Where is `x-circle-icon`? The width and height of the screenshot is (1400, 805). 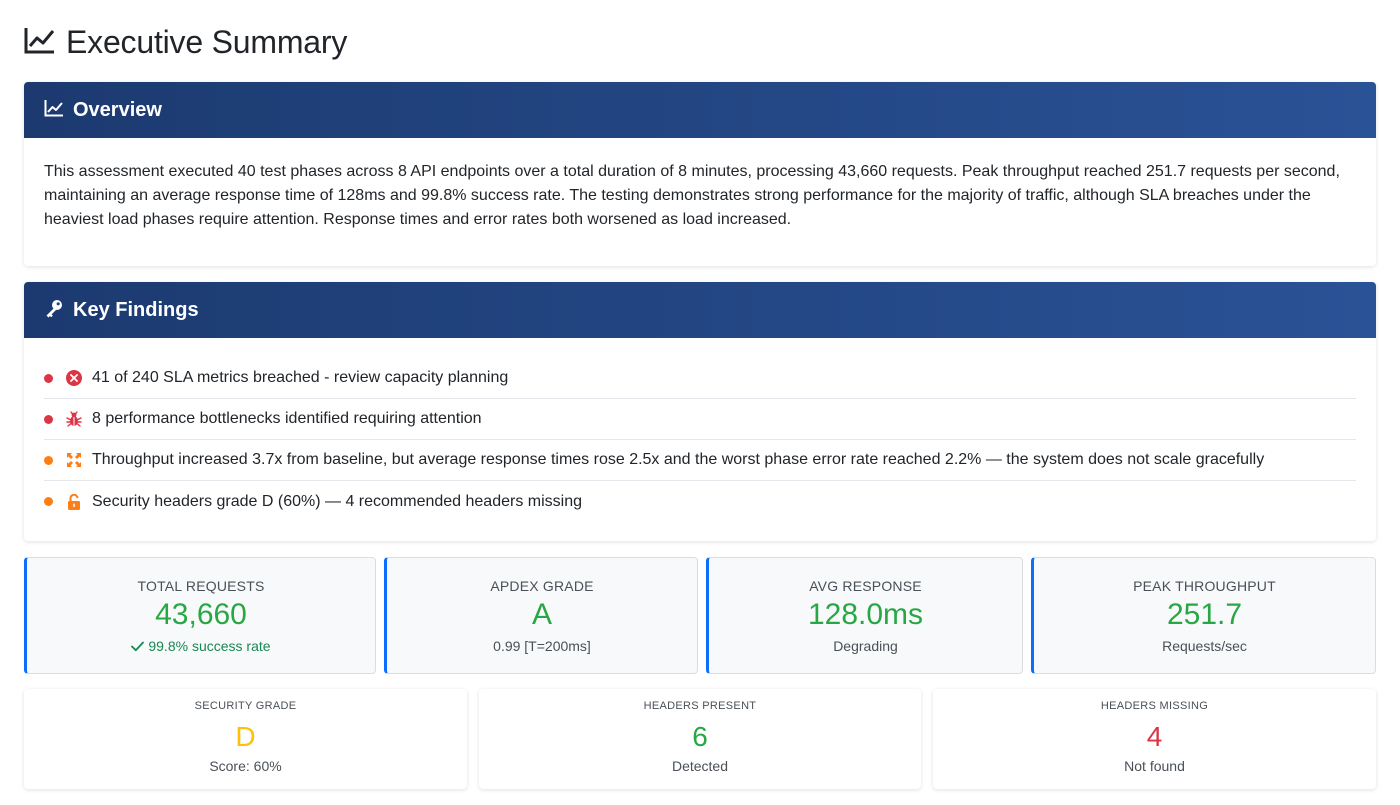
x-circle-icon is located at coordinates (74, 378).